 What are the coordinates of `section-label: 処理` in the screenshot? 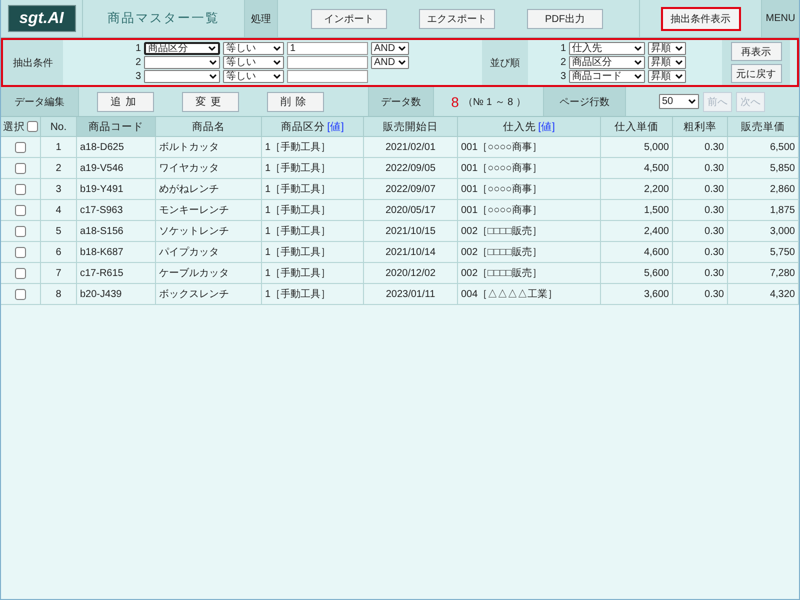 It's located at (261, 18).